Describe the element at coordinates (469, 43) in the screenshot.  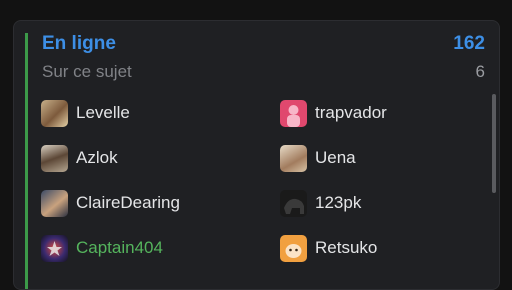
I see `online-count: 162` at that location.